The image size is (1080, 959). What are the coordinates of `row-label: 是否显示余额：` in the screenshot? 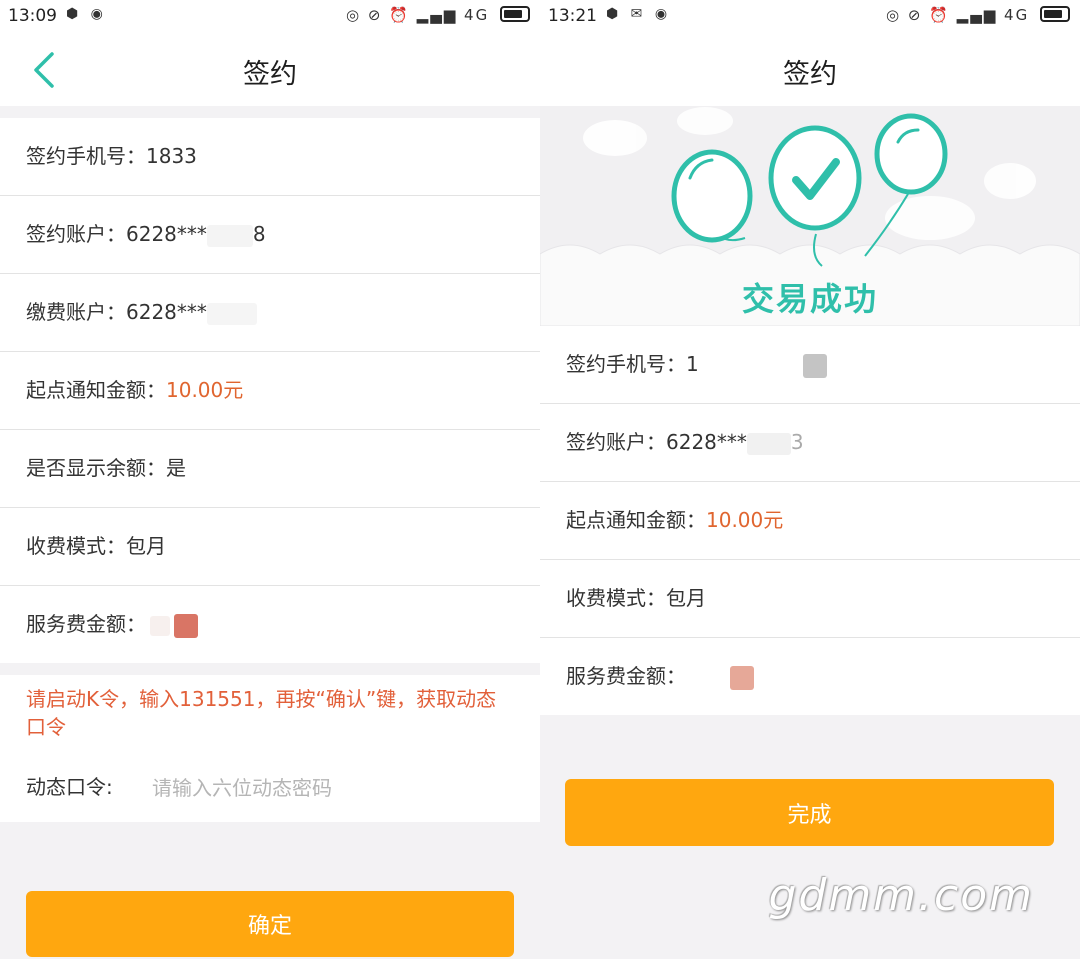 It's located at (96, 468).